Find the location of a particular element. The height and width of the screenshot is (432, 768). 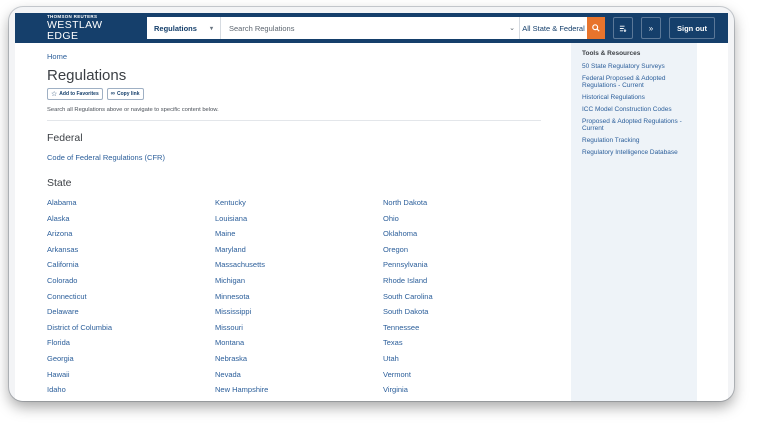

state-link: Texas is located at coordinates (462, 343).